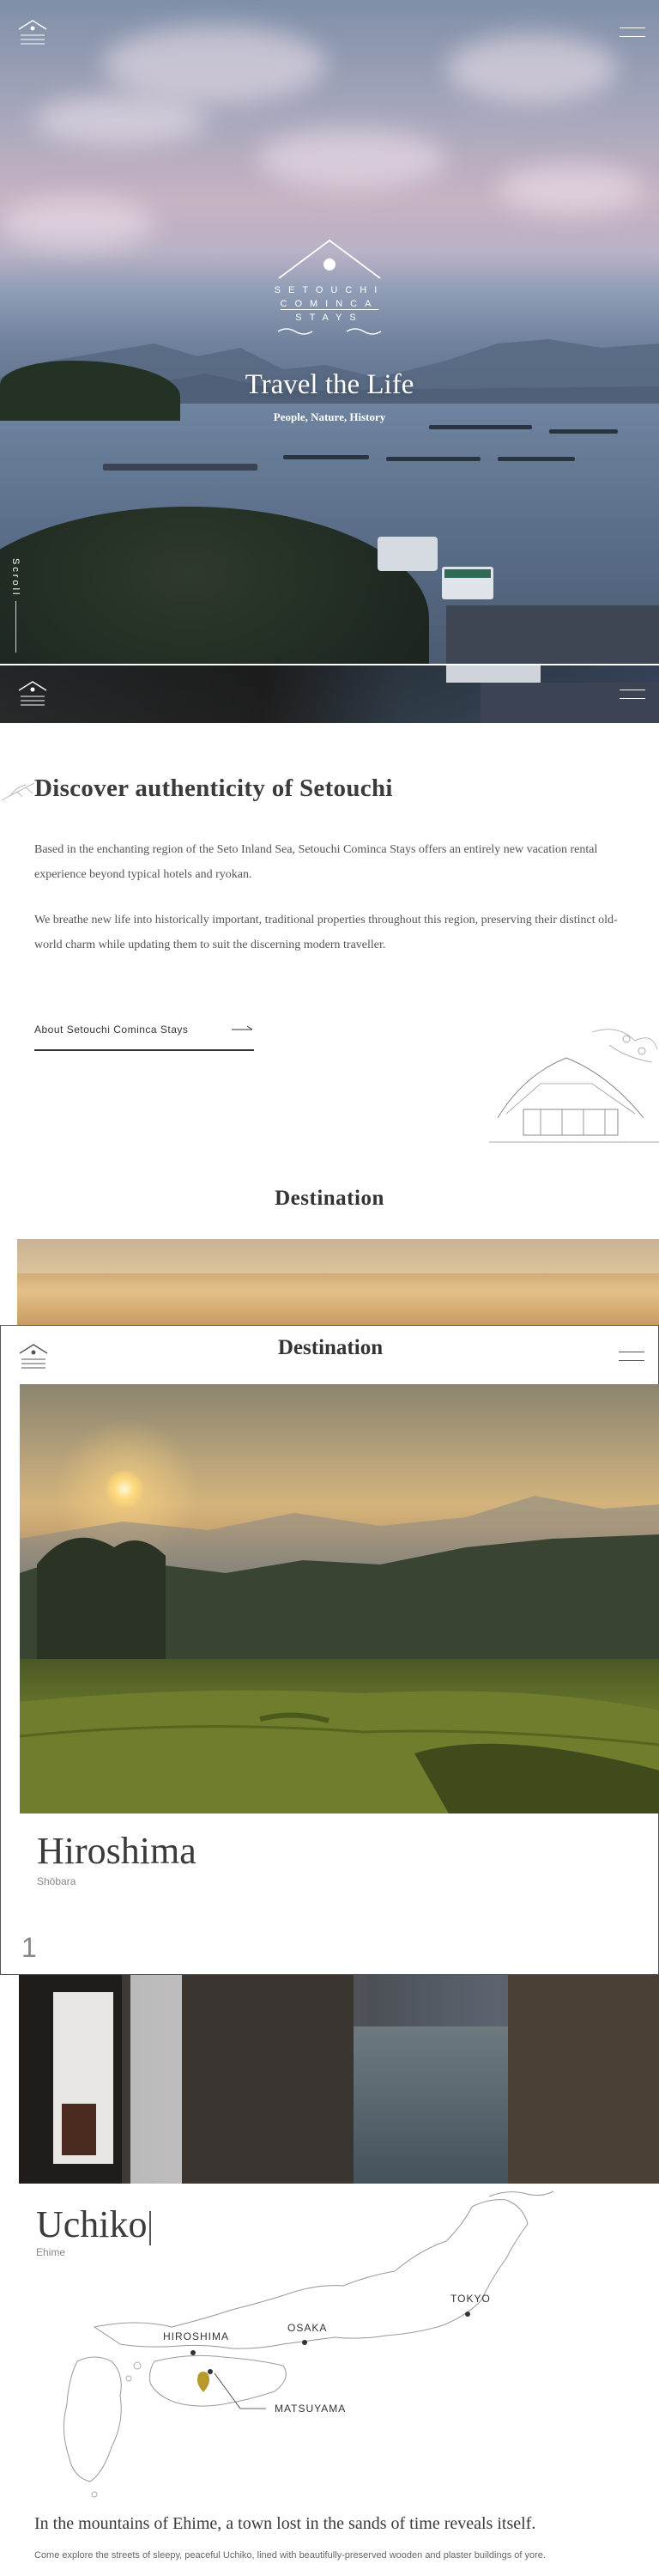 The image size is (659, 2576). What do you see at coordinates (156, 2079) in the screenshot?
I see `lattice-window` at bounding box center [156, 2079].